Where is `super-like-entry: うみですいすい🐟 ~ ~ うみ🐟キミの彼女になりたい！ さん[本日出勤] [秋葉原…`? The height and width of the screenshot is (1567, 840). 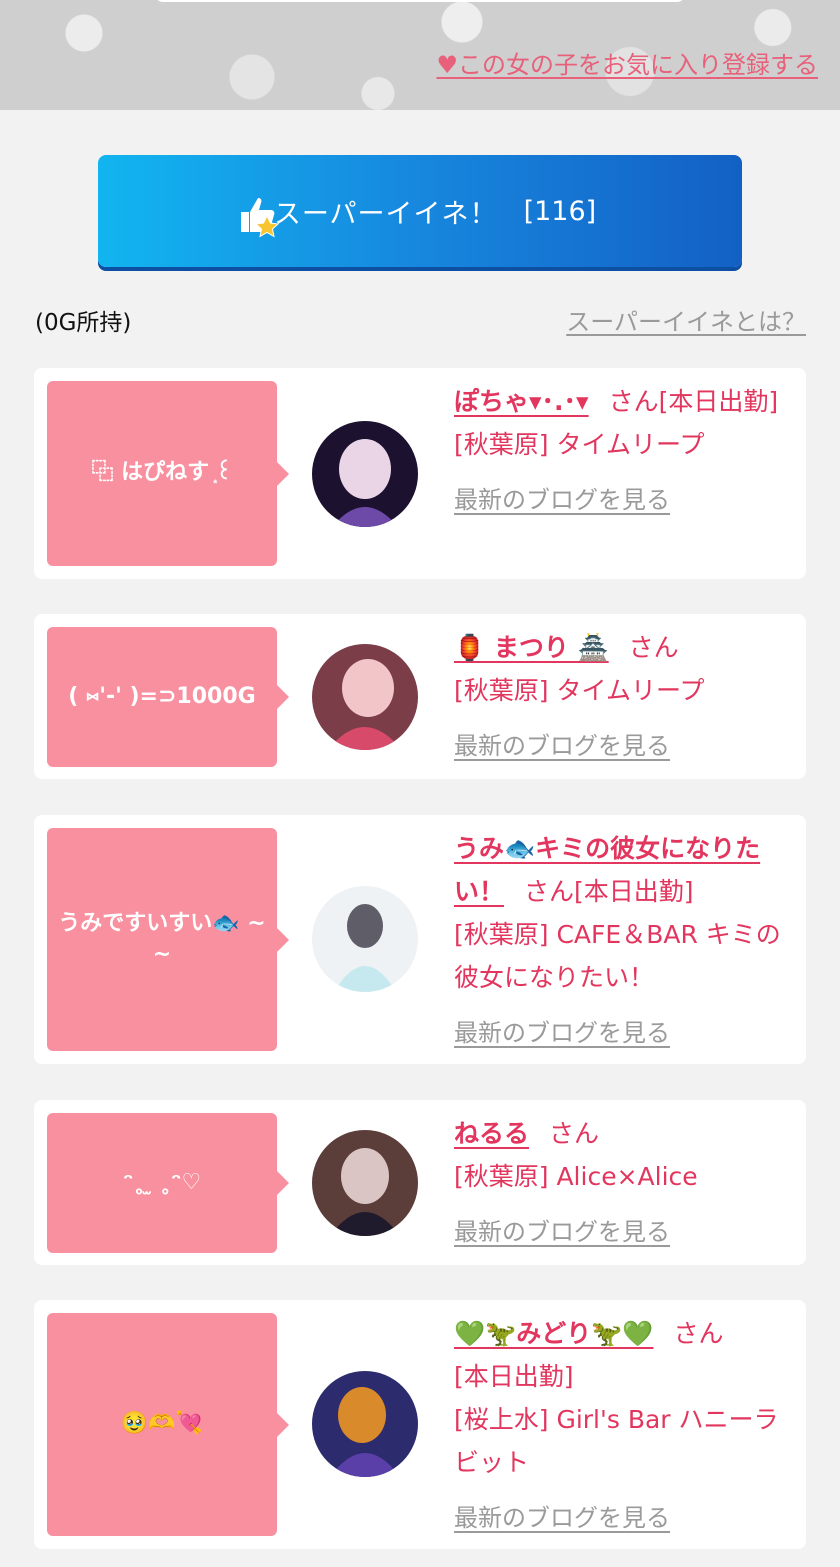 super-like-entry: うみですいすい🐟 ~ ~ うみ🐟キミの彼女になりたい！ さん[本日出勤] [秋葉原… is located at coordinates (420, 939).